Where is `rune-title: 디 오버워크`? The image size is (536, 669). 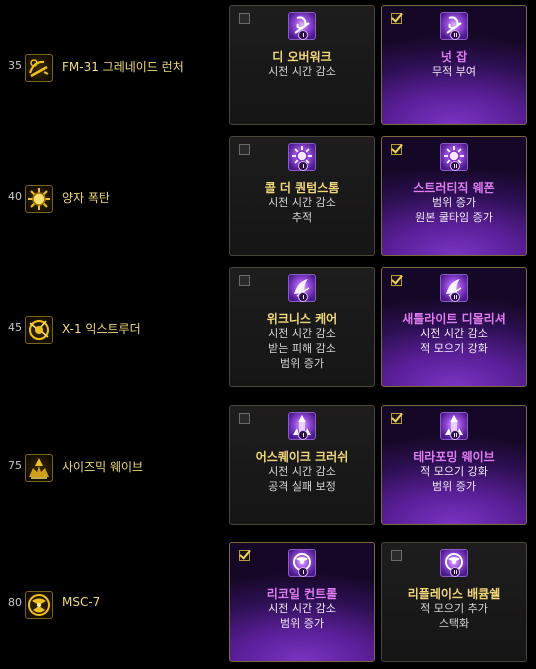
rune-title: 디 오버워크 is located at coordinates (302, 57).